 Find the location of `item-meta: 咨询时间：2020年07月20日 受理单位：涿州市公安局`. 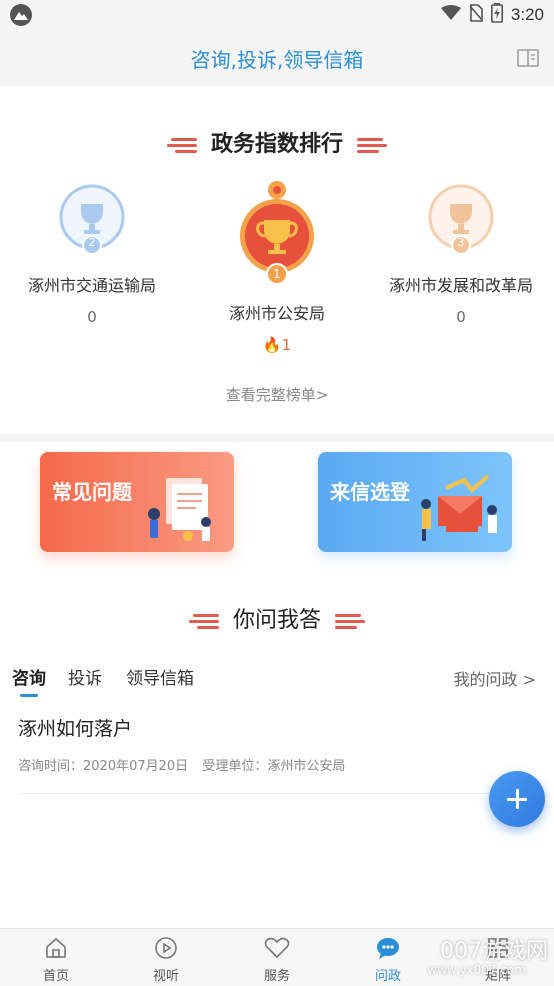

item-meta: 咨询时间：2020年07月20日 受理单位：涿州市公安局 is located at coordinates (268, 764).